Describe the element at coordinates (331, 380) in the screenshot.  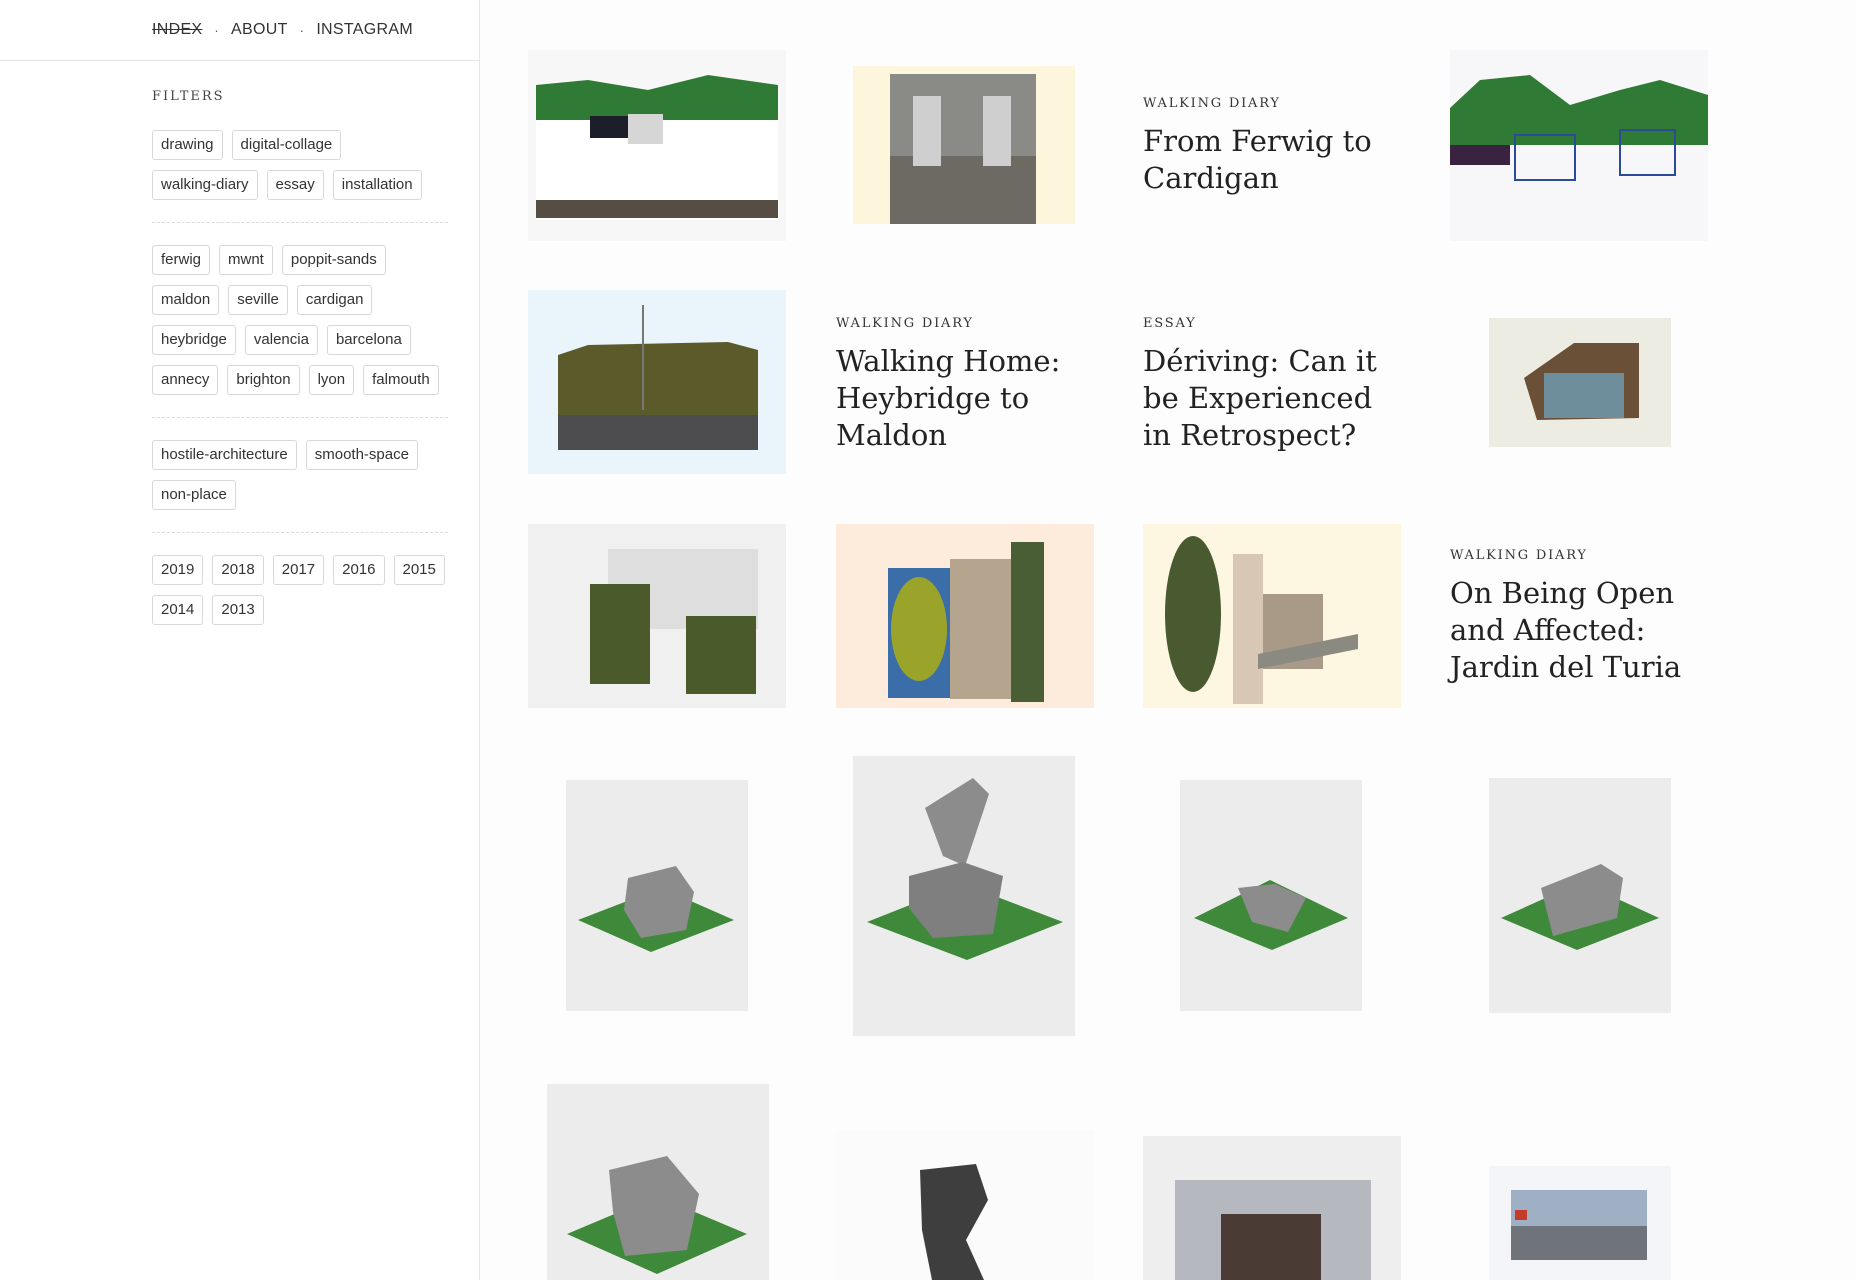
I see `filter-tag: lyon` at that location.